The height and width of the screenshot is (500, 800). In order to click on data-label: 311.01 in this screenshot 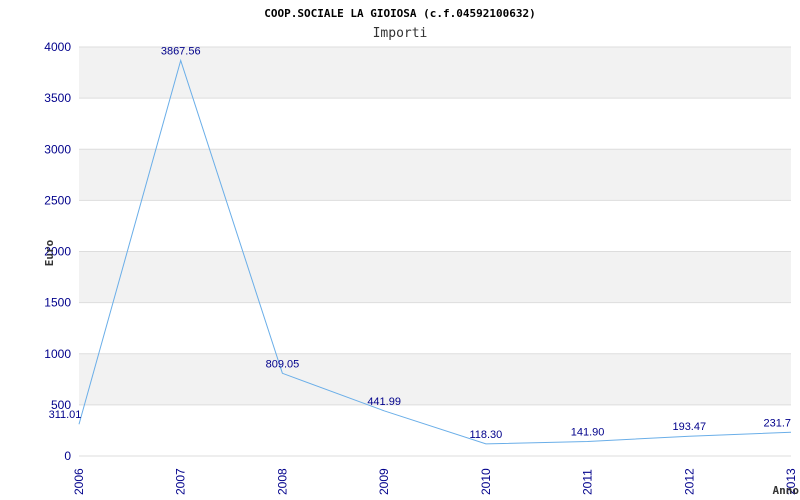, I will do `click(65, 415)`.